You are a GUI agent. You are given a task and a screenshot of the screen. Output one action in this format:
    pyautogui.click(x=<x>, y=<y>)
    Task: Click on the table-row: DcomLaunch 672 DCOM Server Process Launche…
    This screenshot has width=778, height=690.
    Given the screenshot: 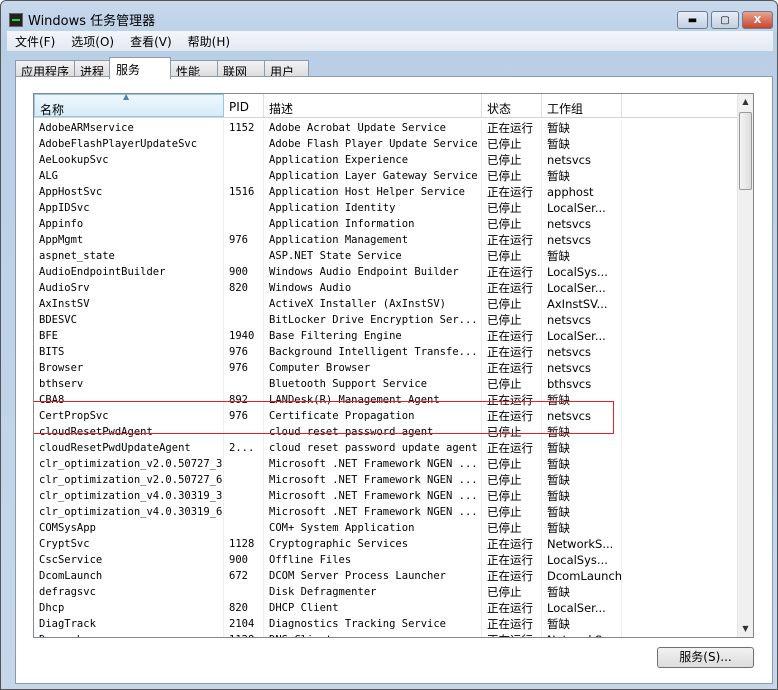 What is the action you would take?
    pyautogui.click(x=386, y=576)
    